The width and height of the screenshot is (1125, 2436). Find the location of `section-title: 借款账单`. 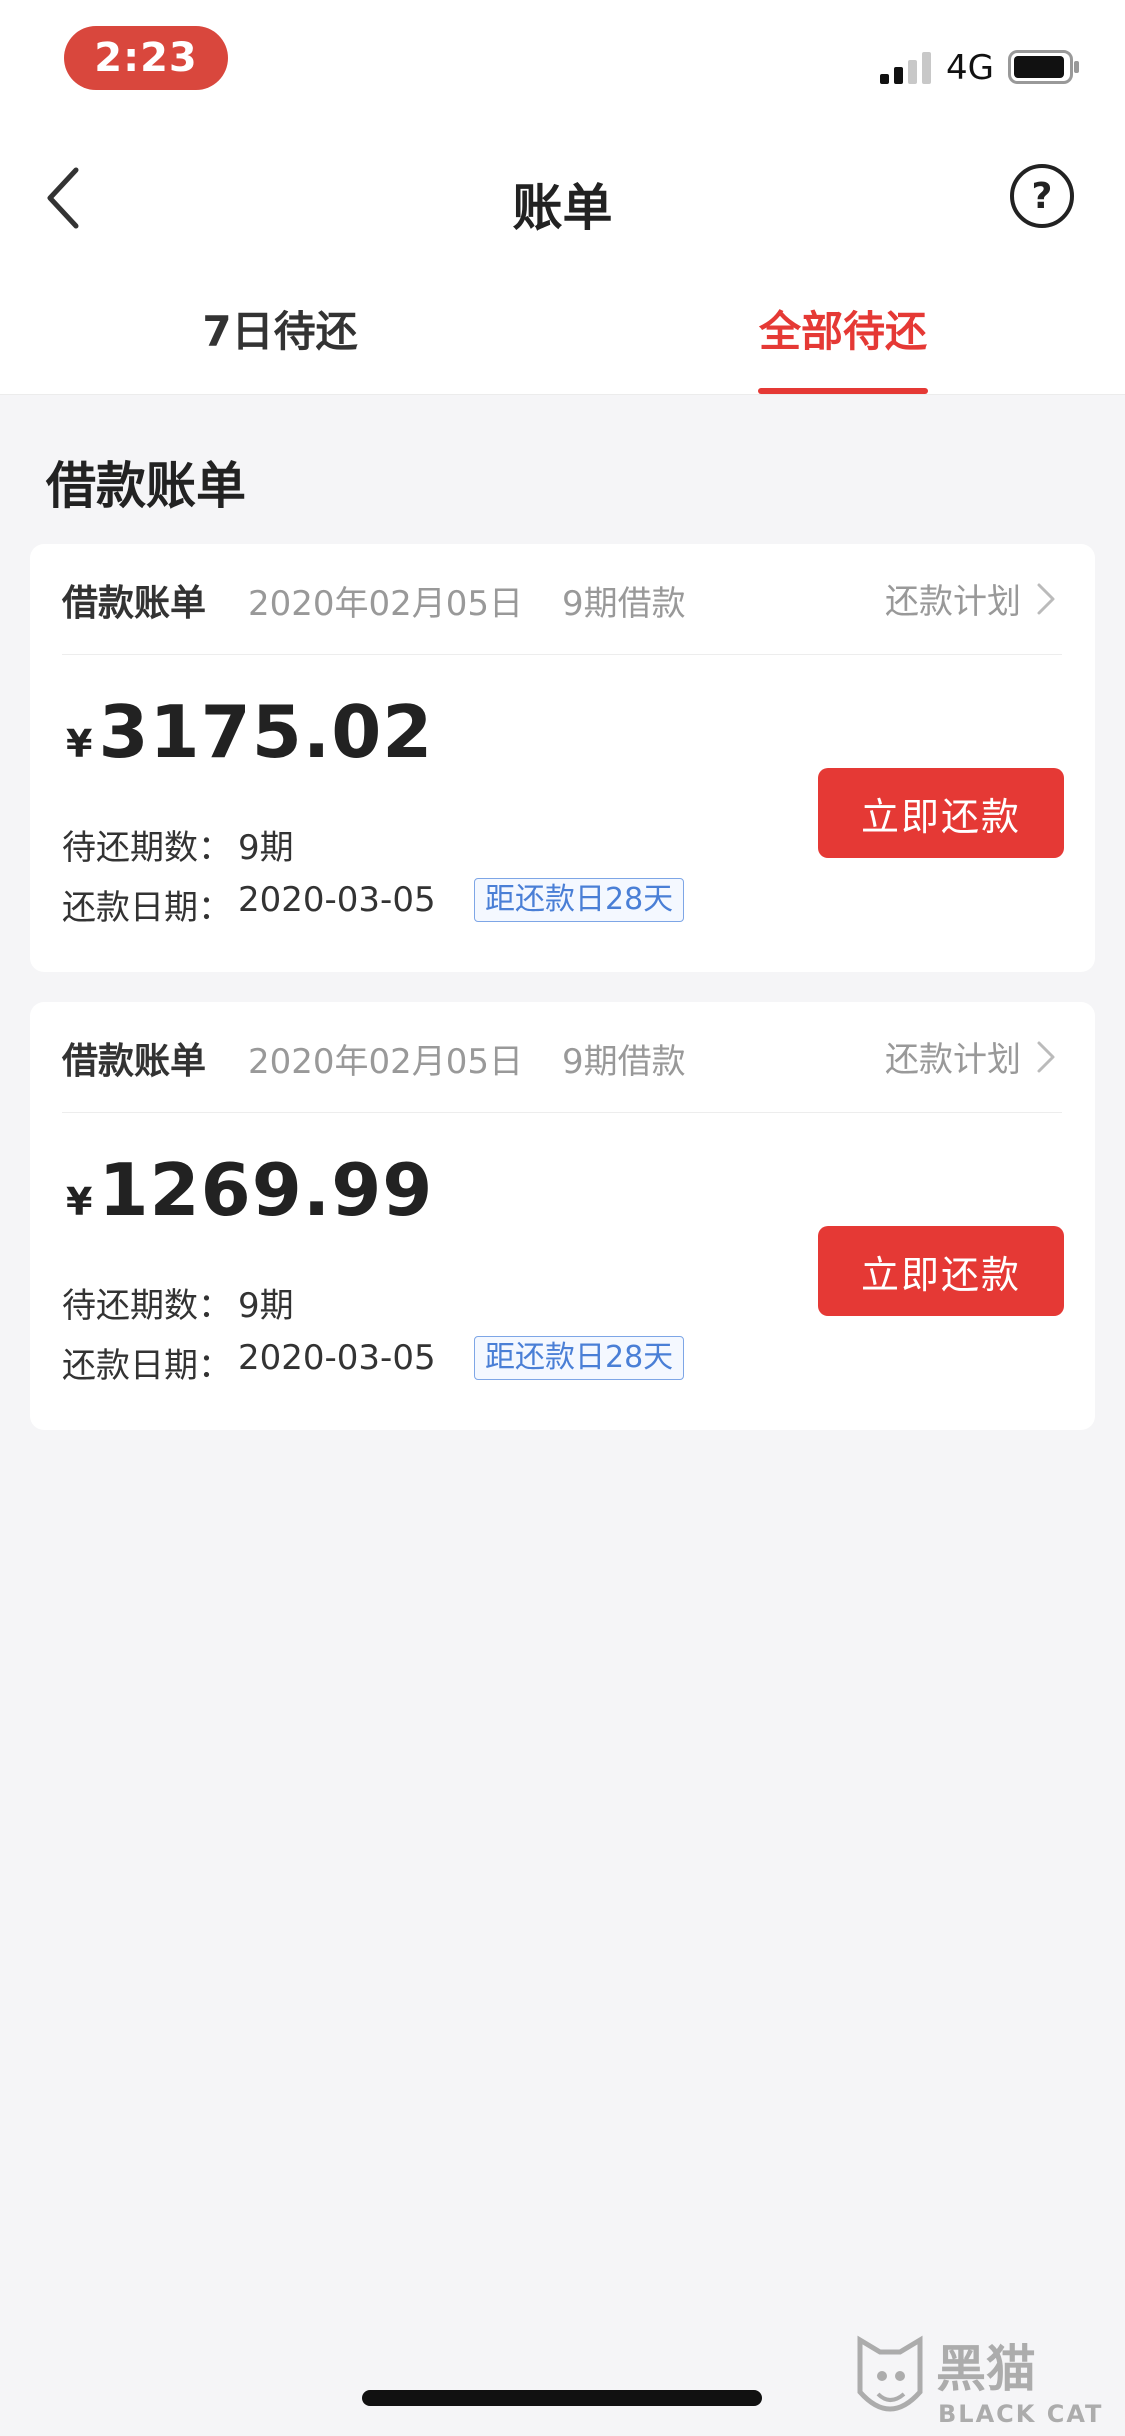

section-title: 借款账单 is located at coordinates (146, 486).